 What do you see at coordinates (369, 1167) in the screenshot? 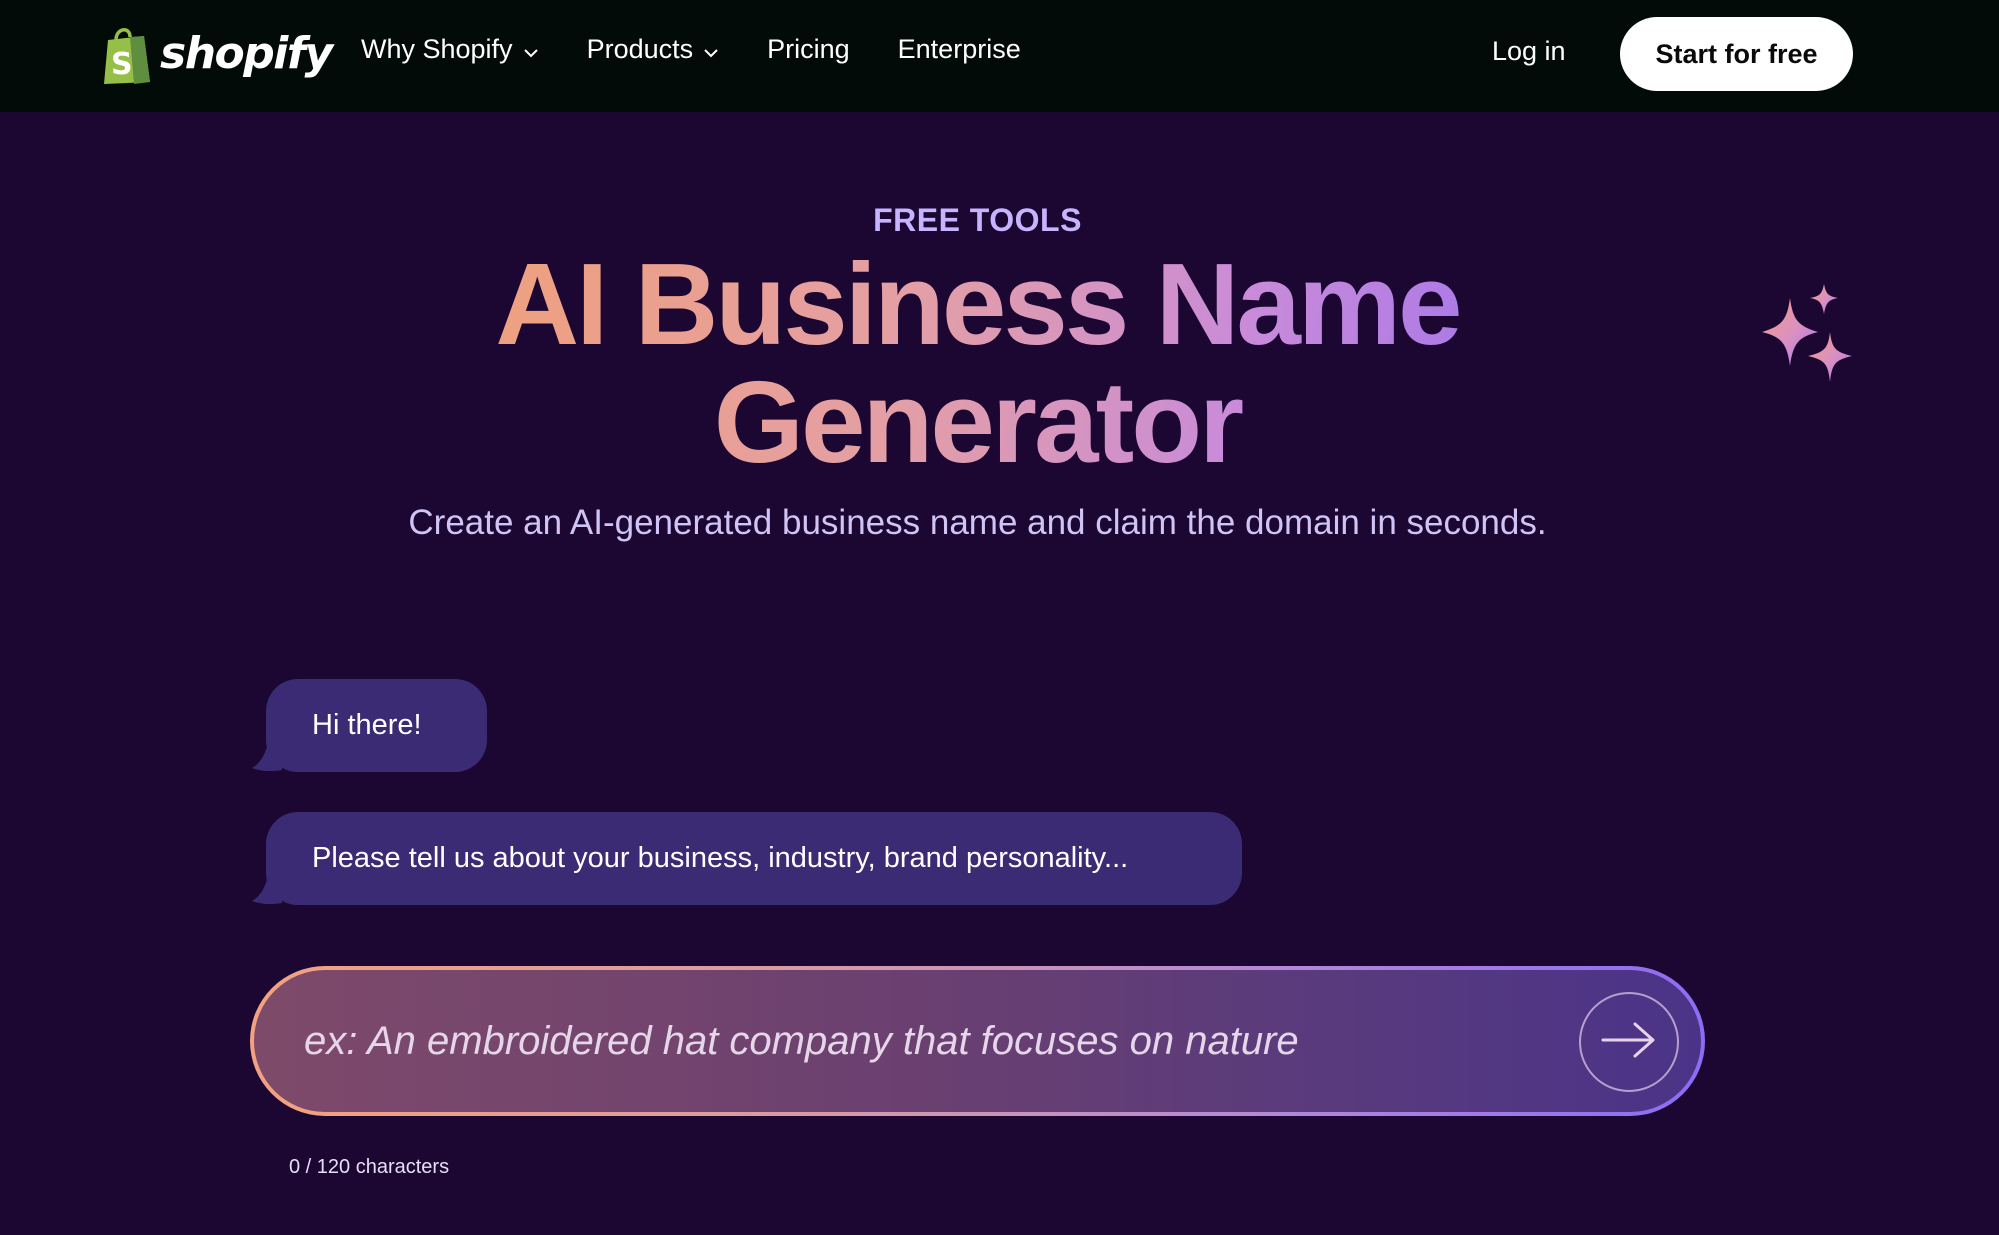
I see `character-counter: 0 / 120 characters` at bounding box center [369, 1167].